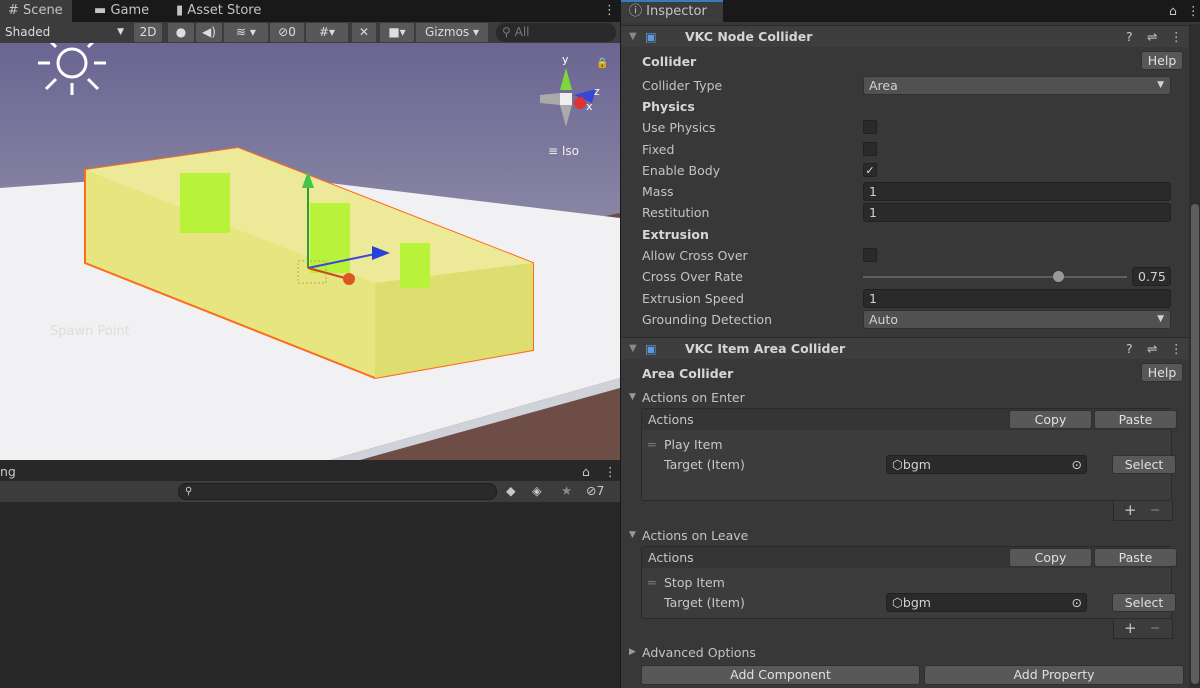 The height and width of the screenshot is (688, 1200). I want to click on cross-over-rate-input: 0.75, so click(1151, 276).